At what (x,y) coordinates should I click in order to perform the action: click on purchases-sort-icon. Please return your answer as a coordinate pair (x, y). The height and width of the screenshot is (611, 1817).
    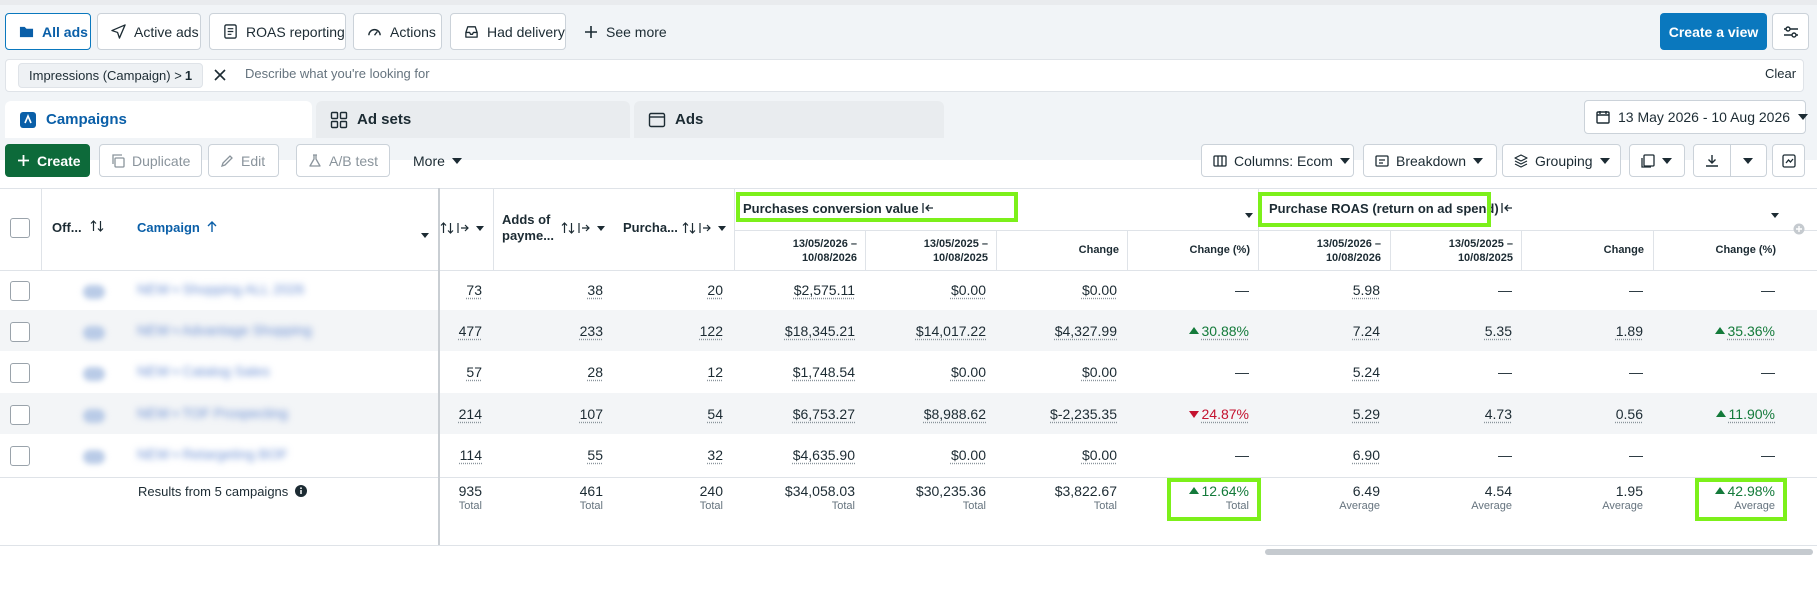
    Looking at the image, I should click on (704, 229).